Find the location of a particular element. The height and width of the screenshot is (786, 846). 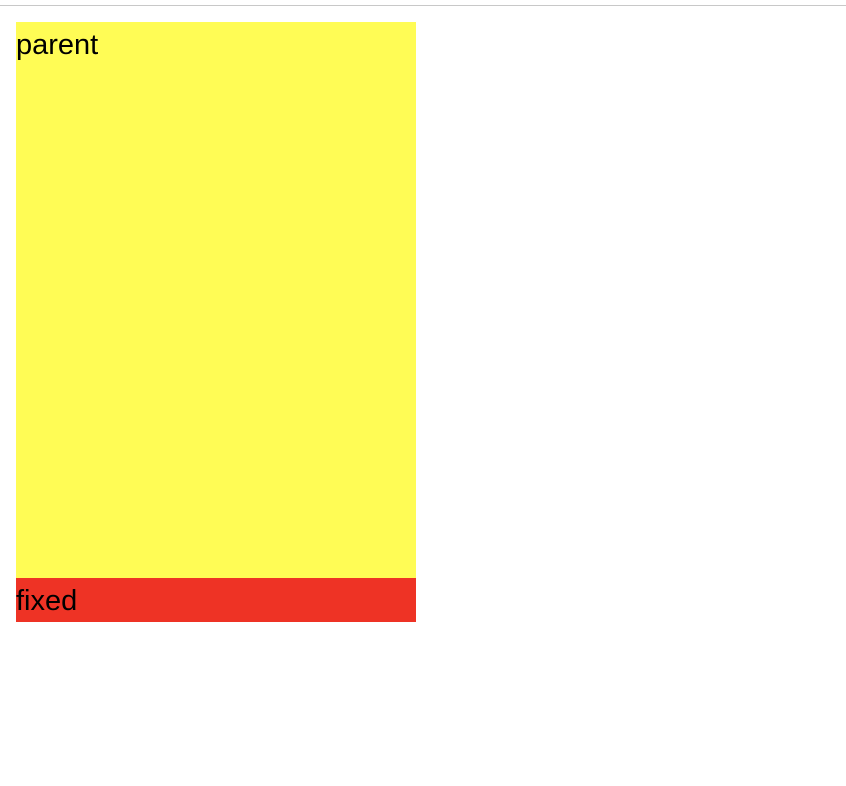

fixed-label: fixed is located at coordinates (47, 601).